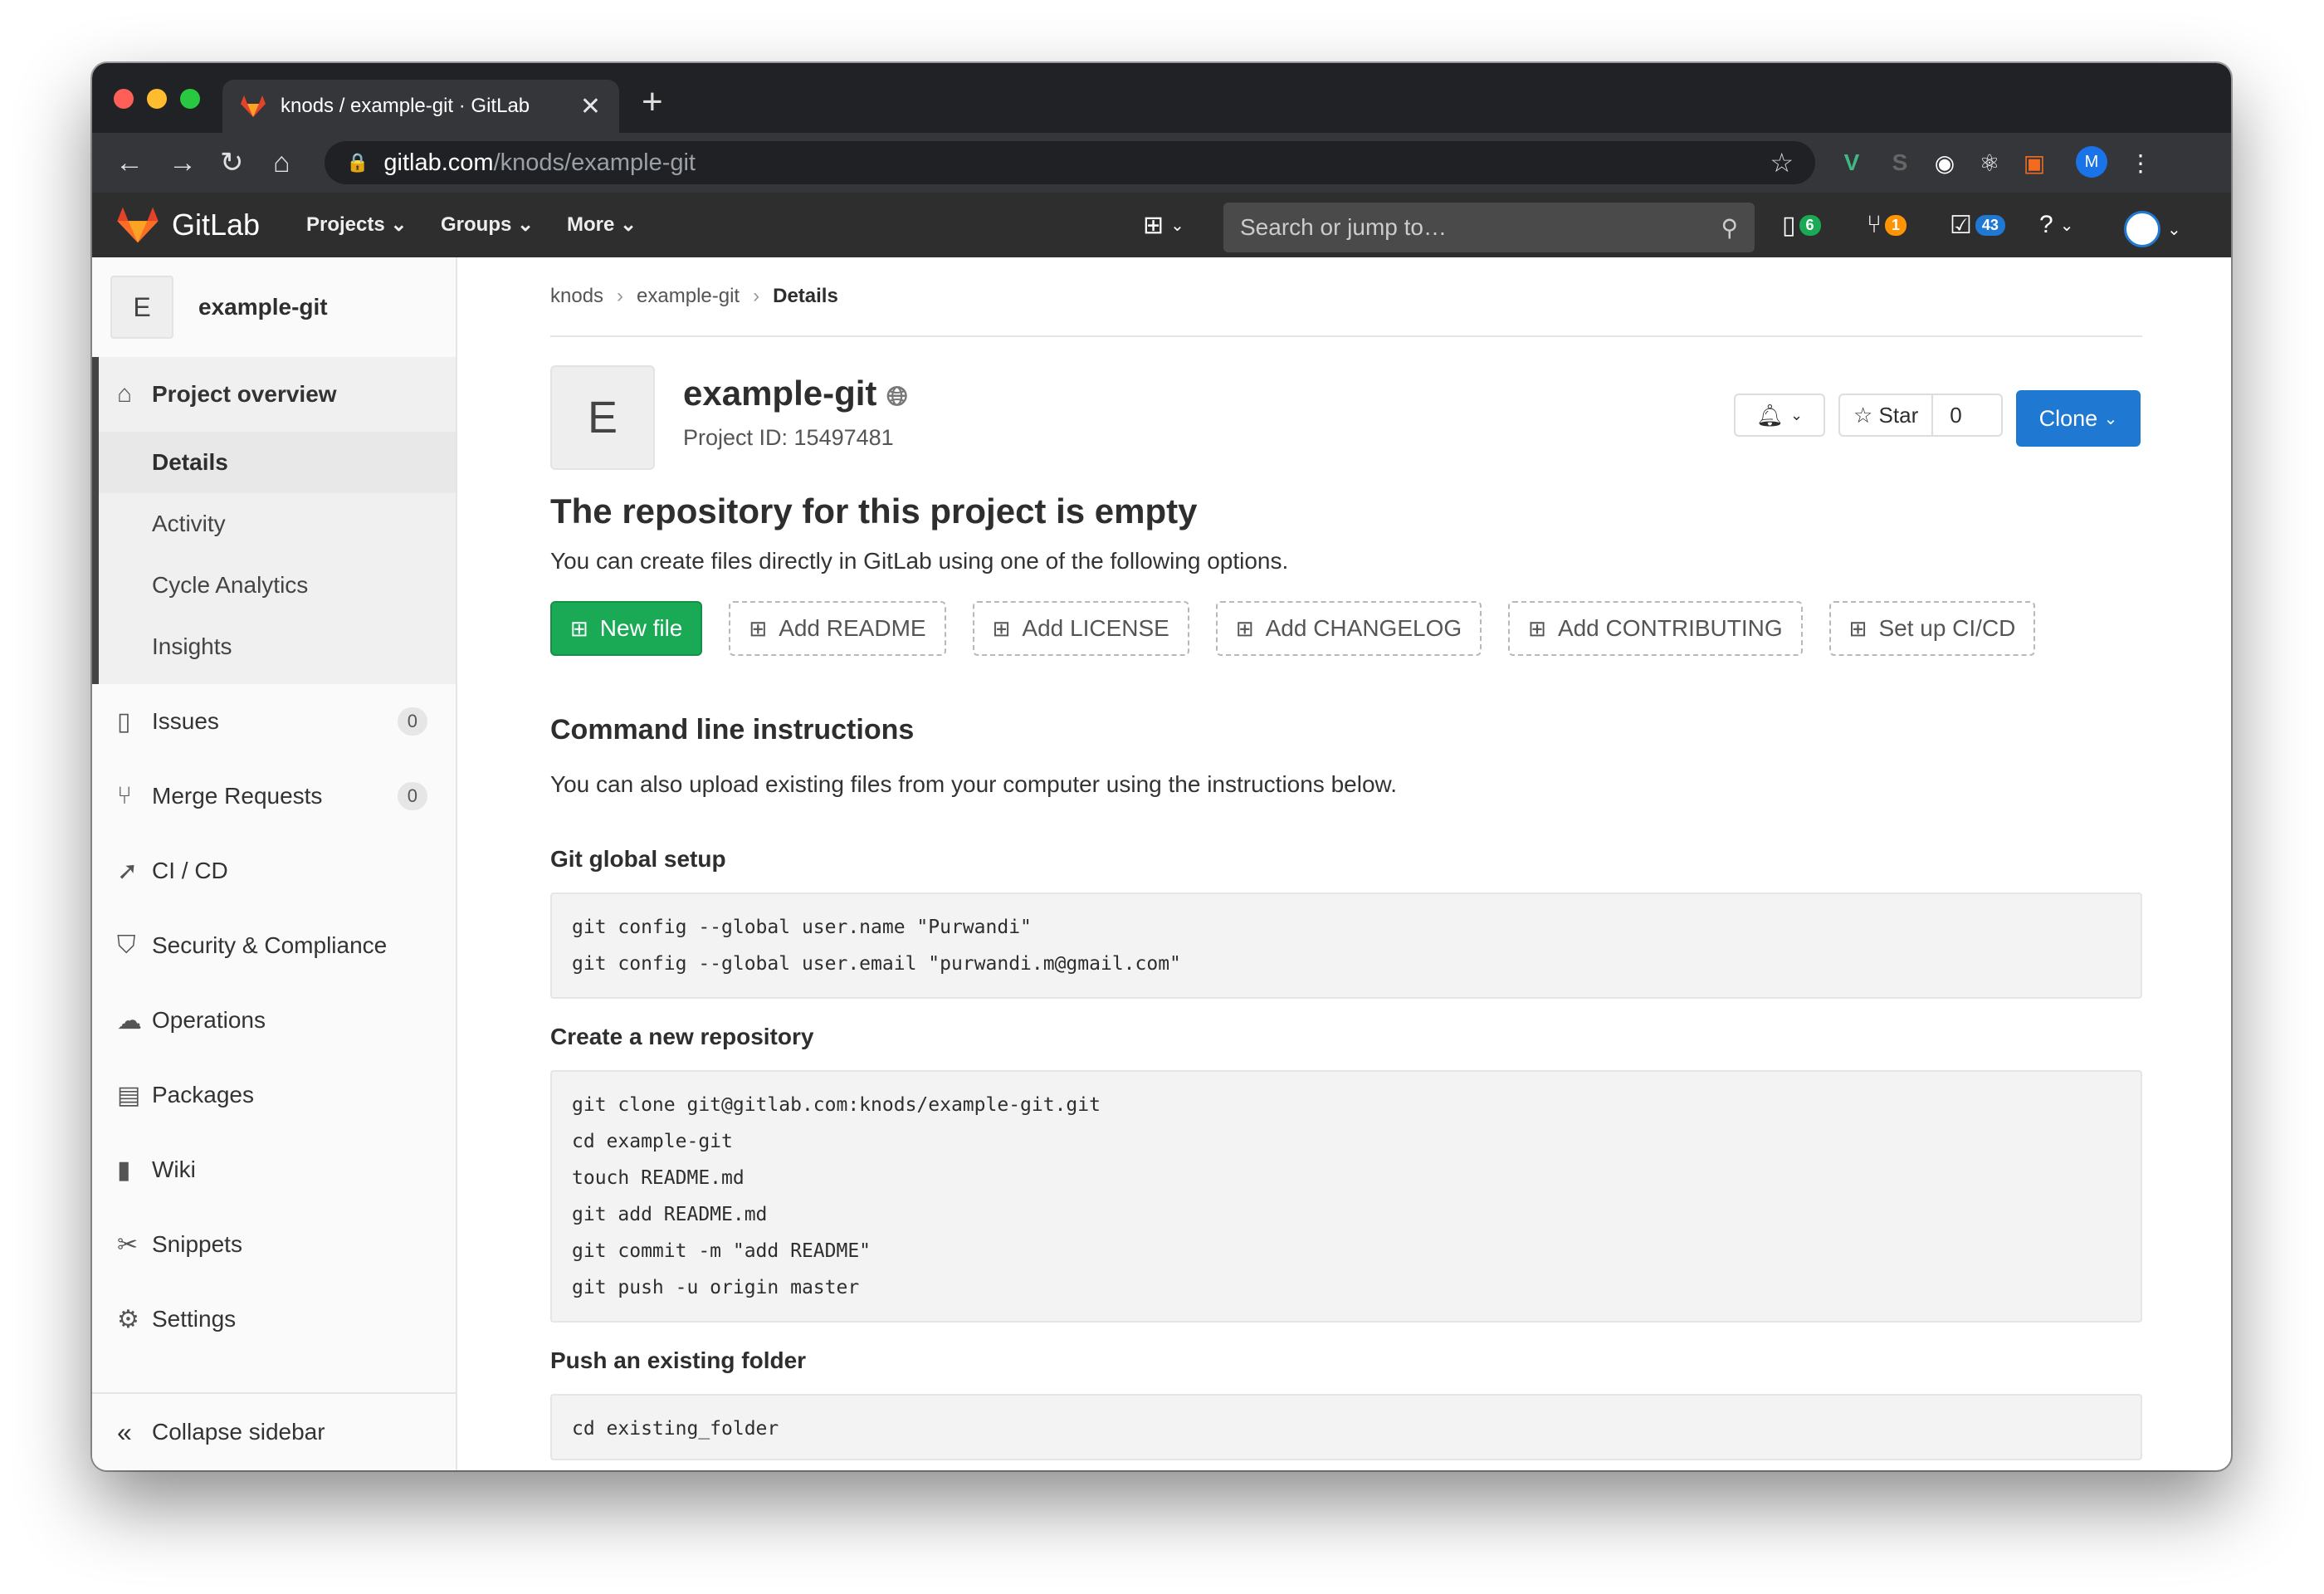 Image resolution: width=2324 pixels, height=1594 pixels. Describe the element at coordinates (174, 1169) in the screenshot. I see `sidebar-item-label: Wiki` at that location.